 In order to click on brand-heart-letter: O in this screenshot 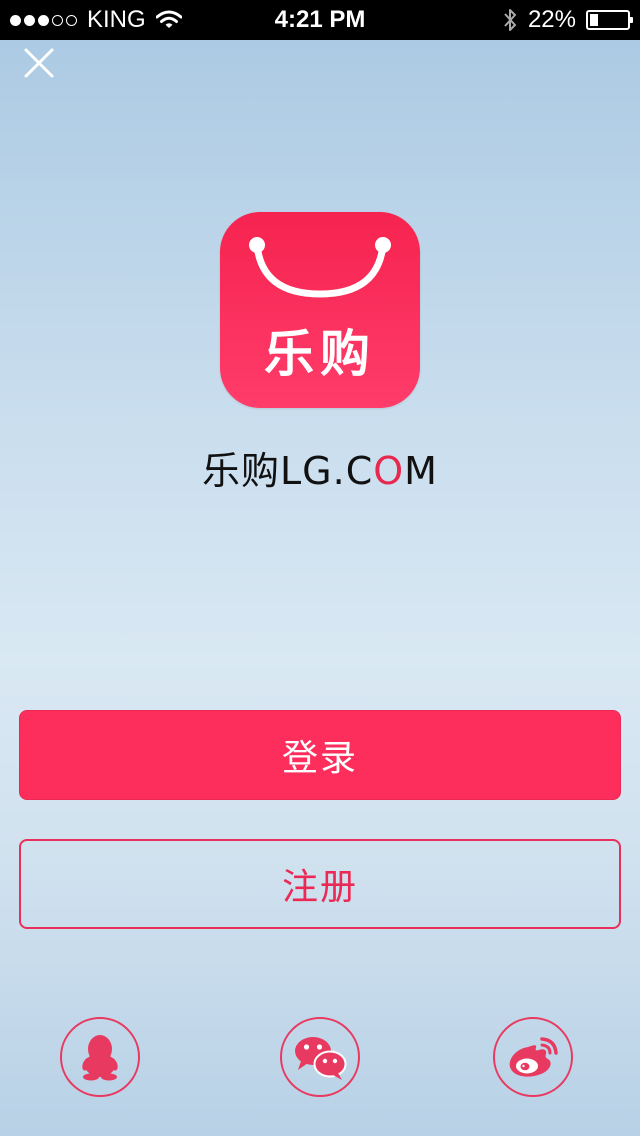, I will do `click(389, 471)`.